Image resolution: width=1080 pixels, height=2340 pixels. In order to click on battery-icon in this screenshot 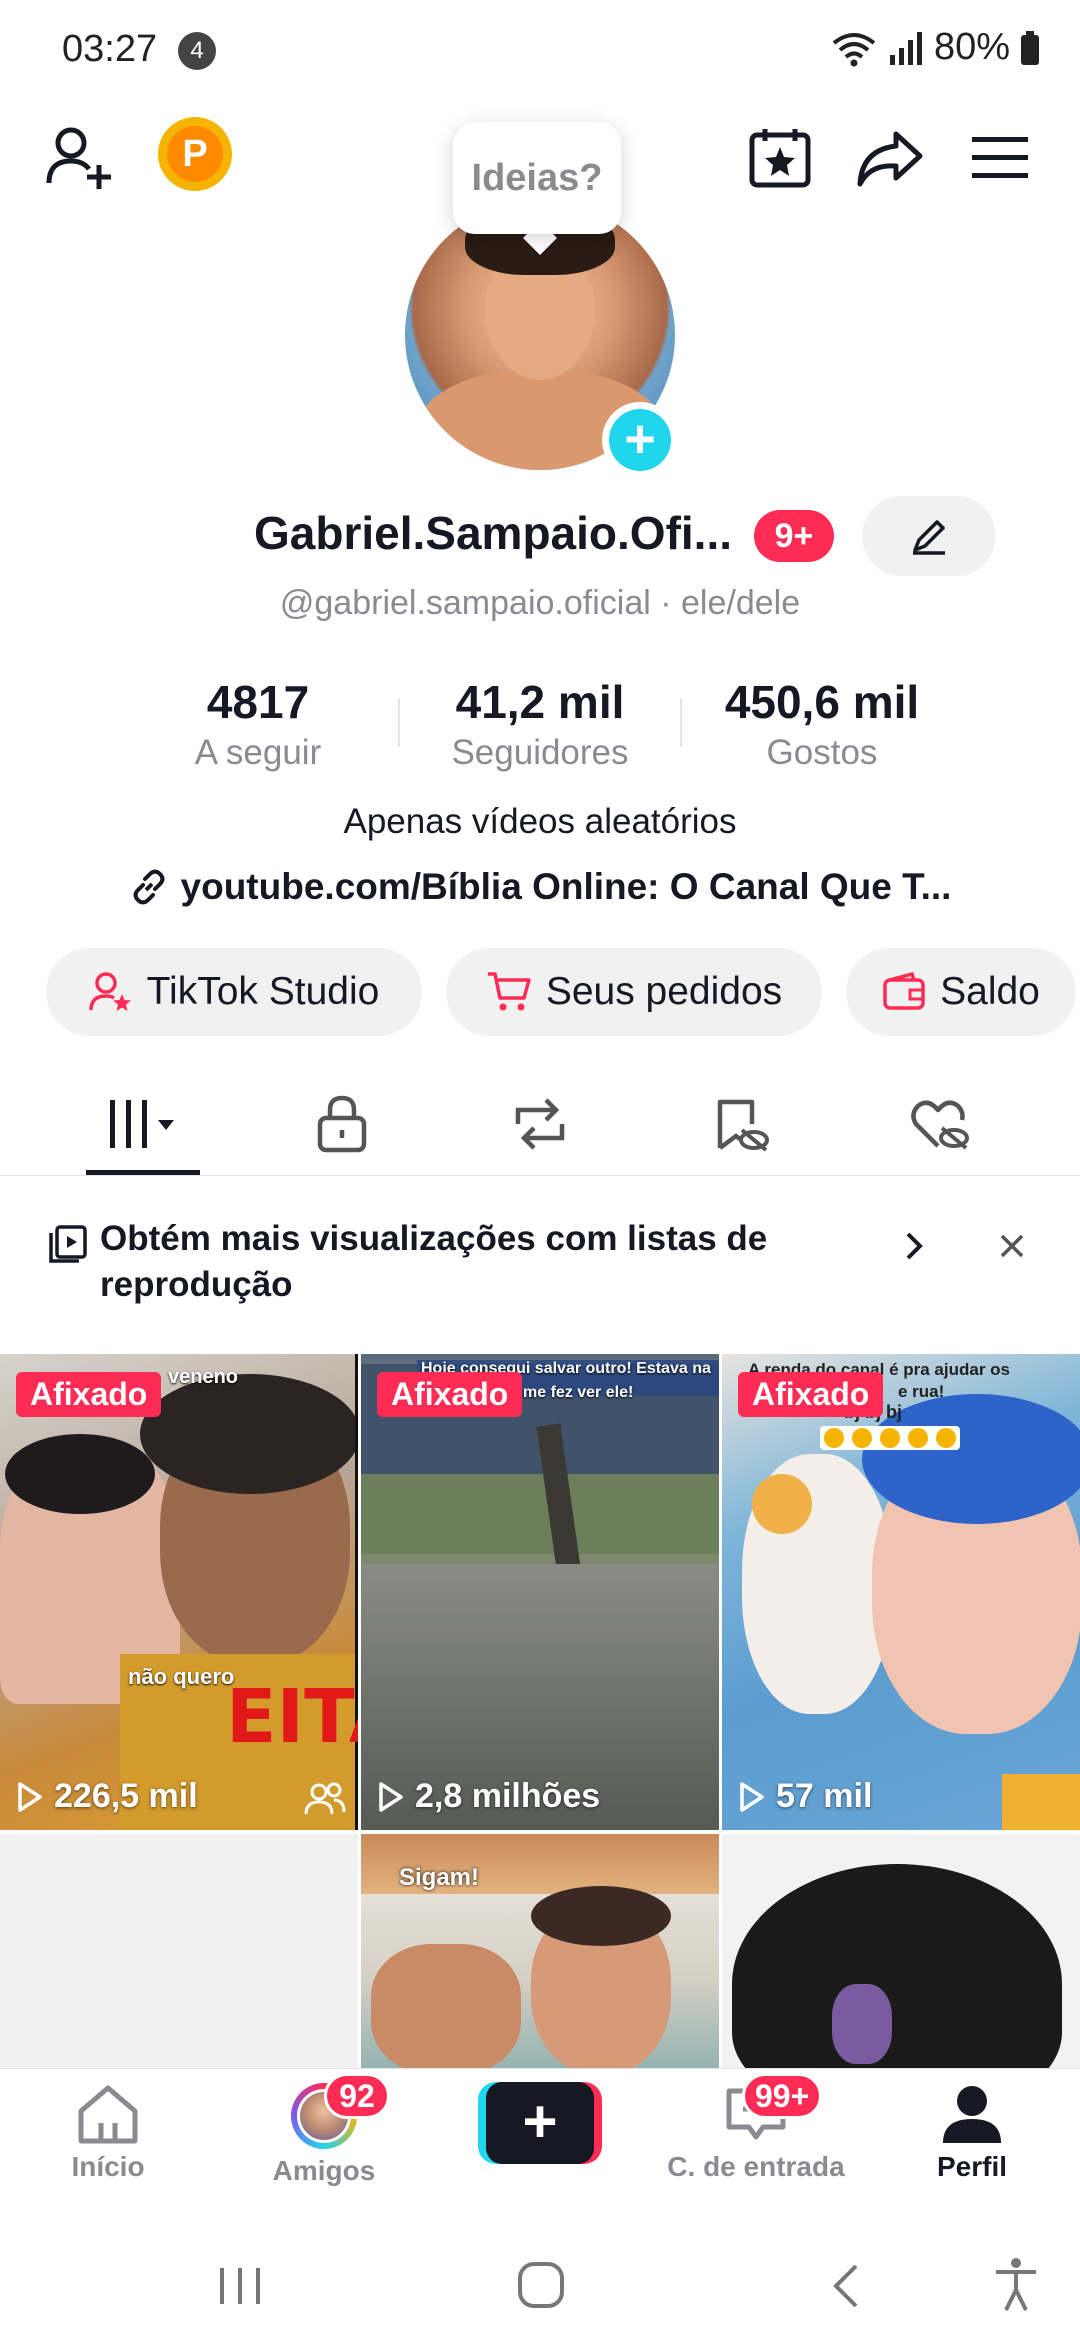, I will do `click(1030, 47)`.